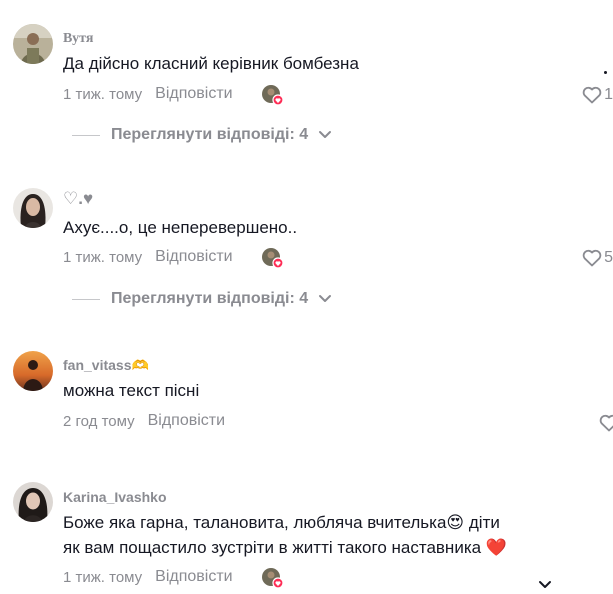  Describe the element at coordinates (131, 390) in the screenshot. I see `comment-text: можна текст пісні` at that location.